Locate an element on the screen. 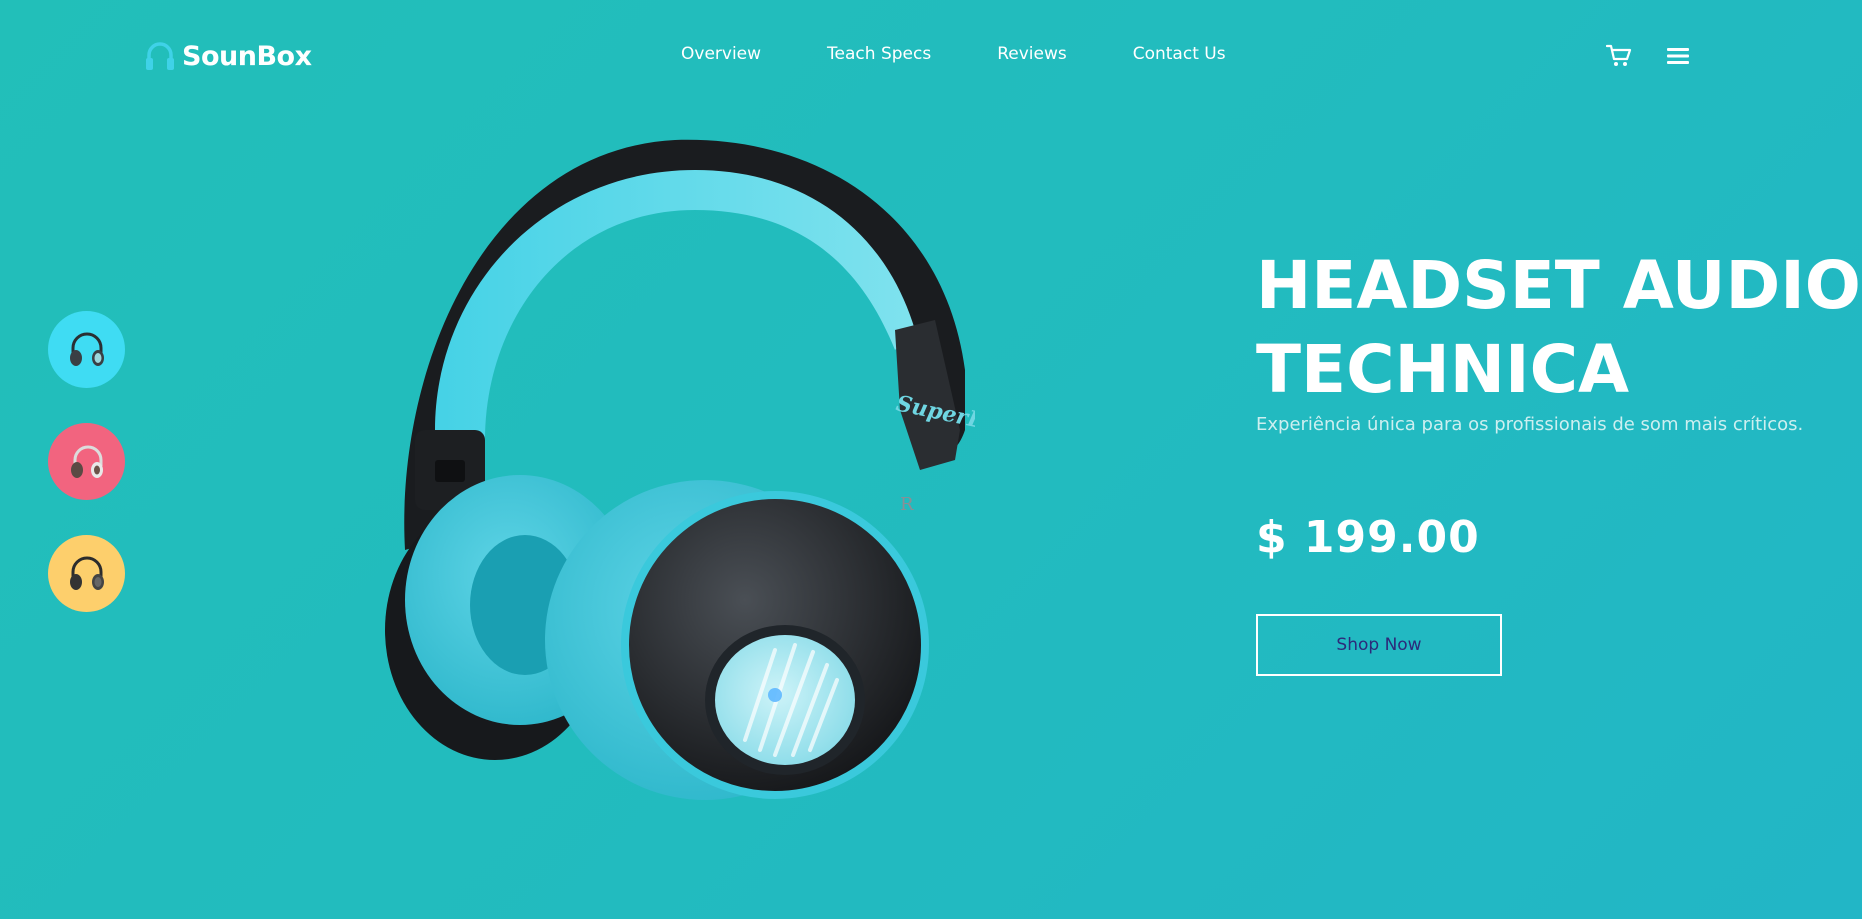  color-selector is located at coordinates (86, 479).